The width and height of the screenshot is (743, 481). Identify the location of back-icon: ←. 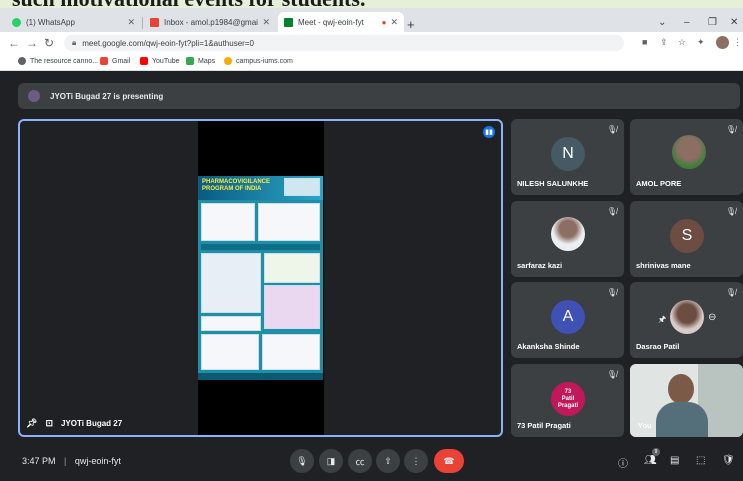
(14, 43).